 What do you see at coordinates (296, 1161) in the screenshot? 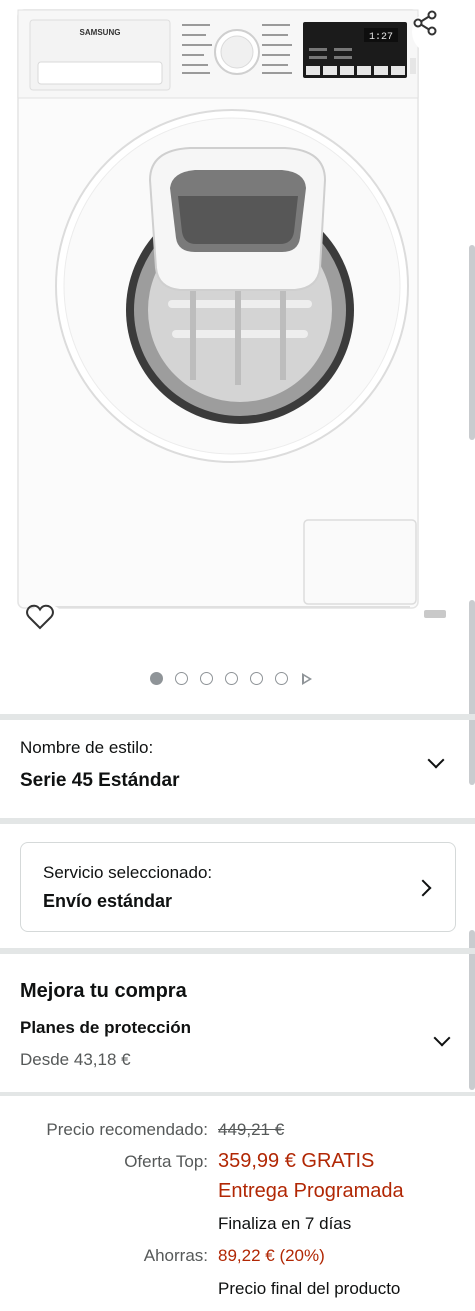
I see `offer-price: 359,99 € GRATIS` at bounding box center [296, 1161].